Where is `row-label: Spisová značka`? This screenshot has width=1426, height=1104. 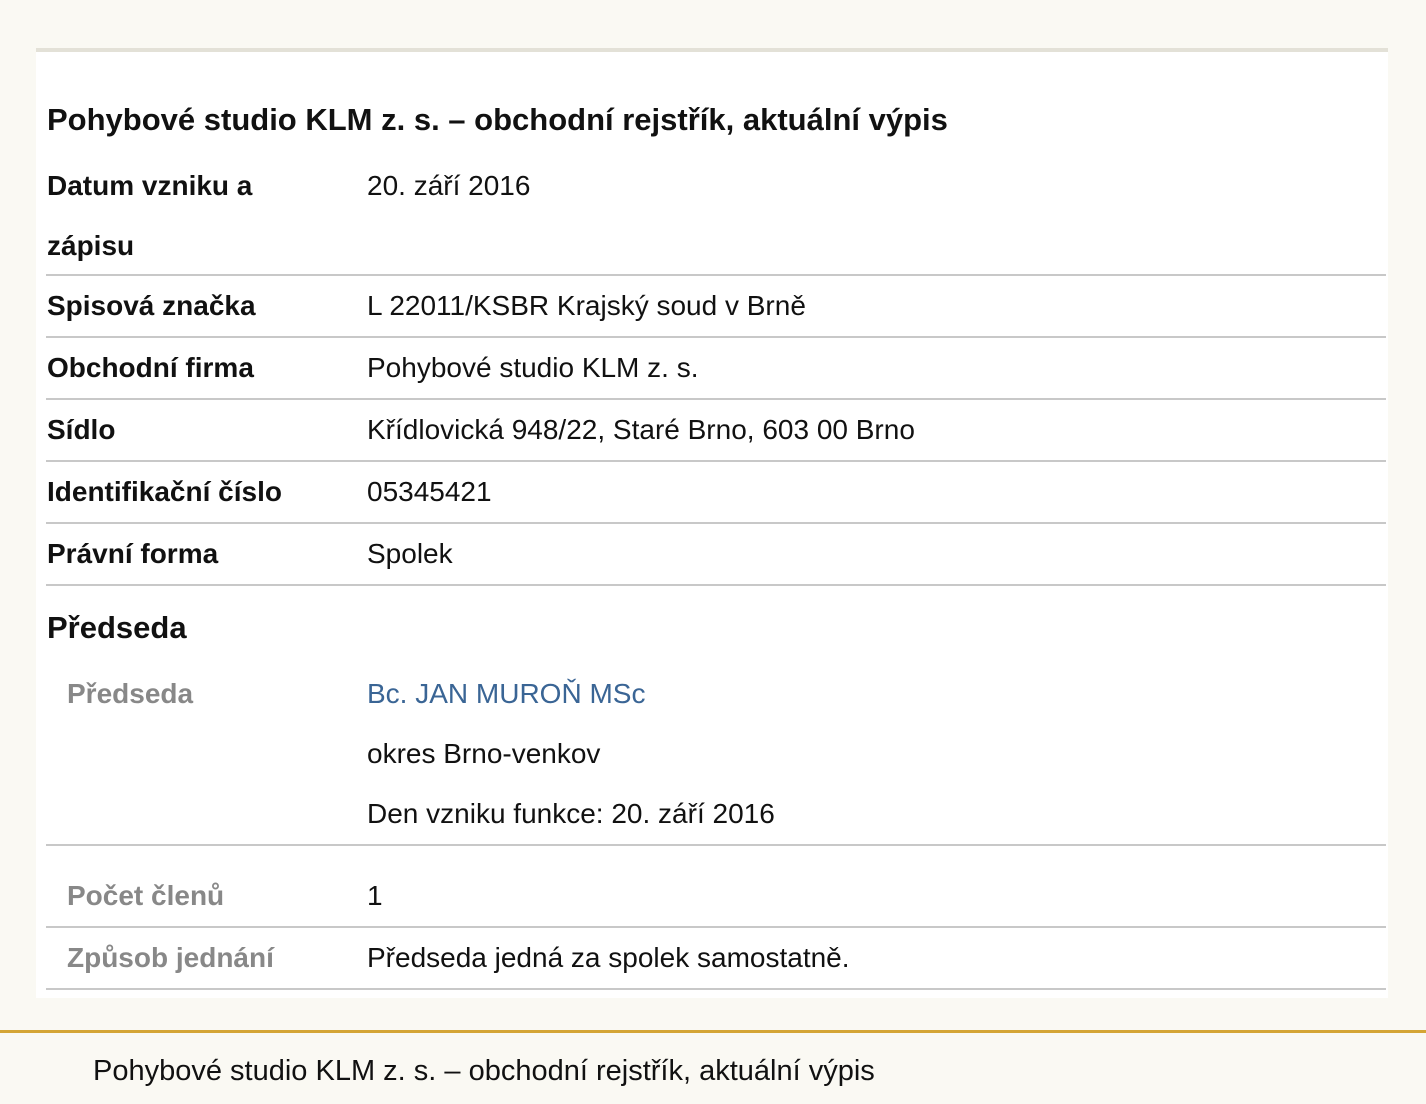 row-label: Spisová značka is located at coordinates (151, 305).